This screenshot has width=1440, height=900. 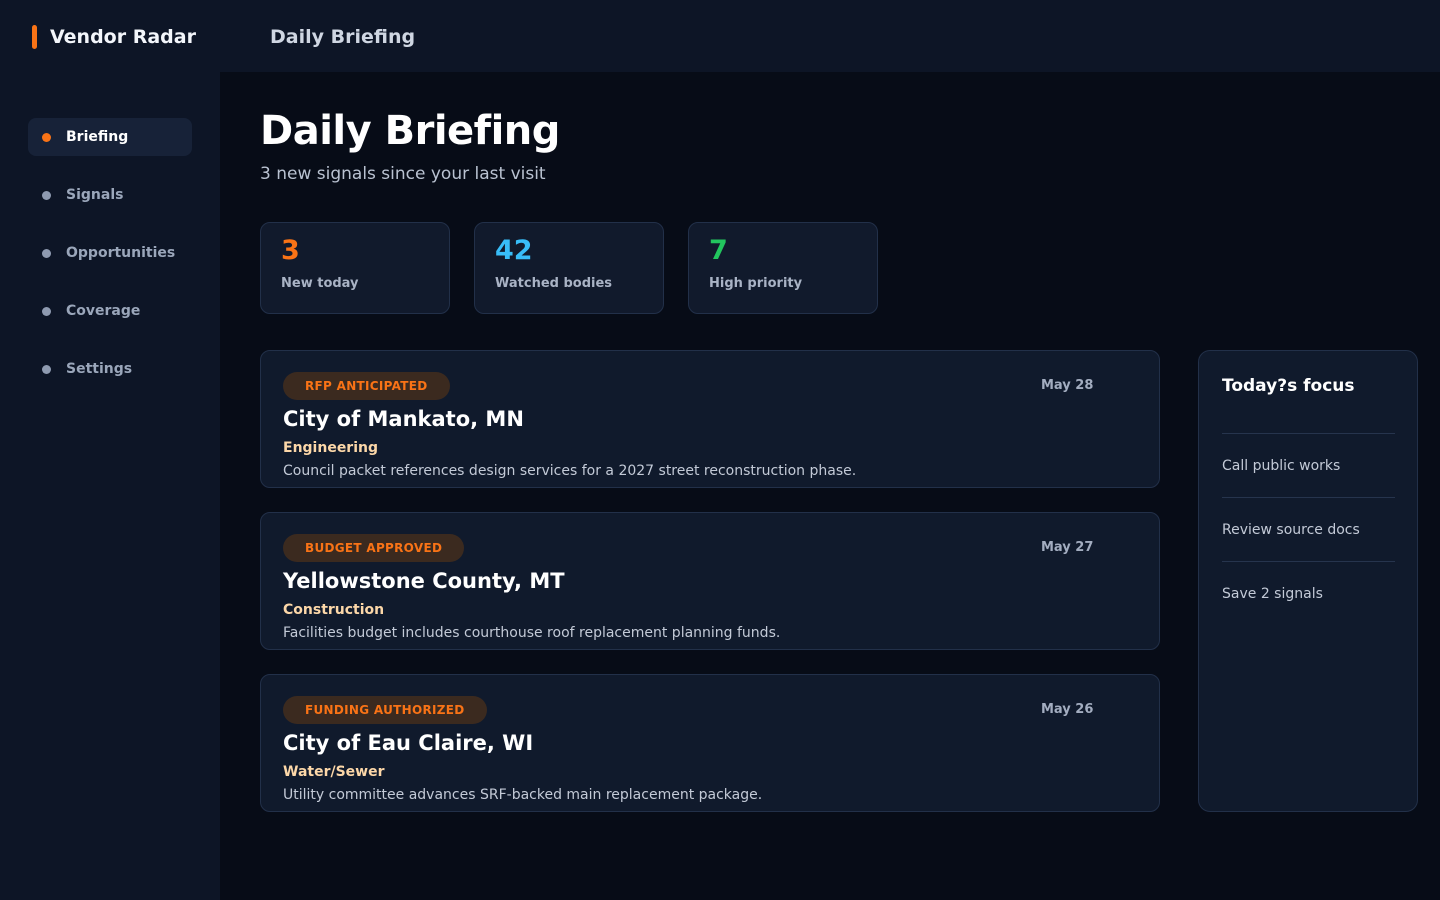 I want to click on section-title: Daily Briefing, so click(x=343, y=37).